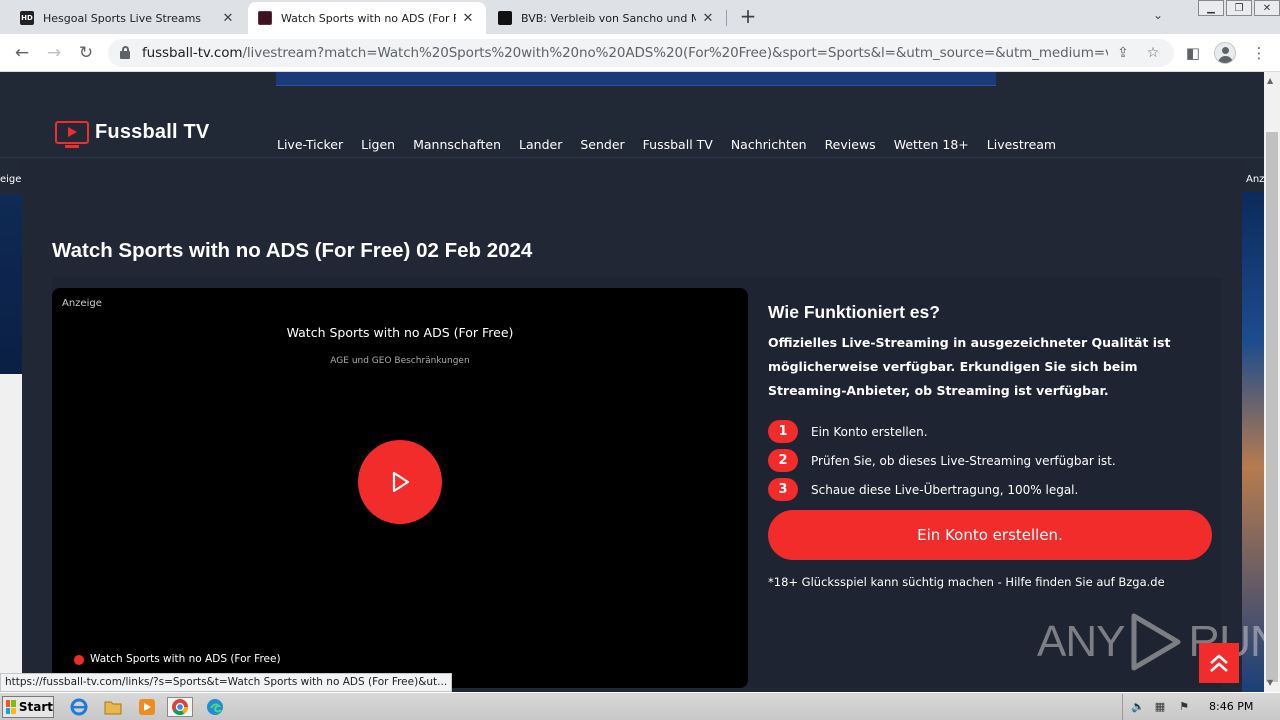 The width and height of the screenshot is (1280, 720). Describe the element at coordinates (850, 144) in the screenshot. I see `nav-reviews: Reviews` at that location.